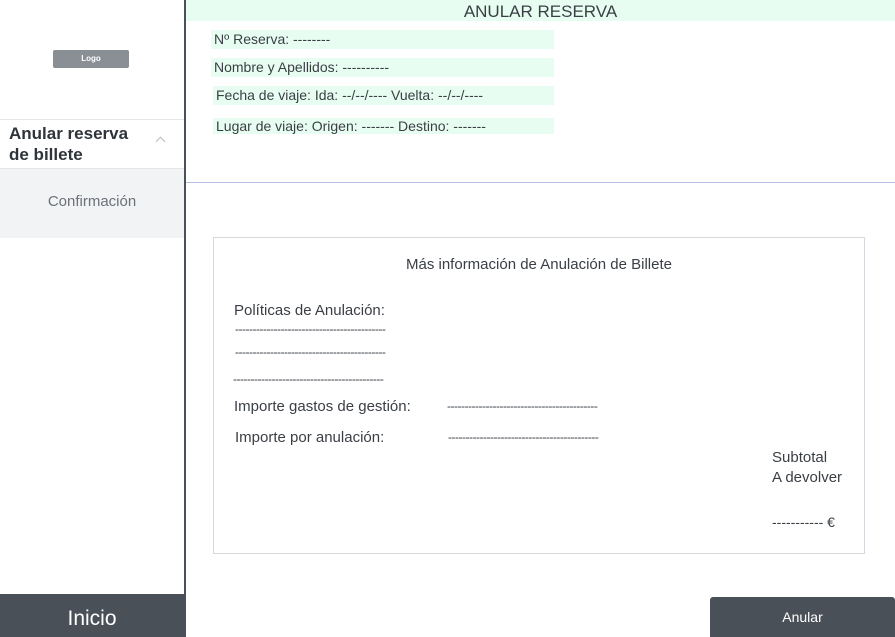 Image resolution: width=895 pixels, height=637 pixels. I want to click on sidebar-item-label: Confirmación, so click(92, 201).